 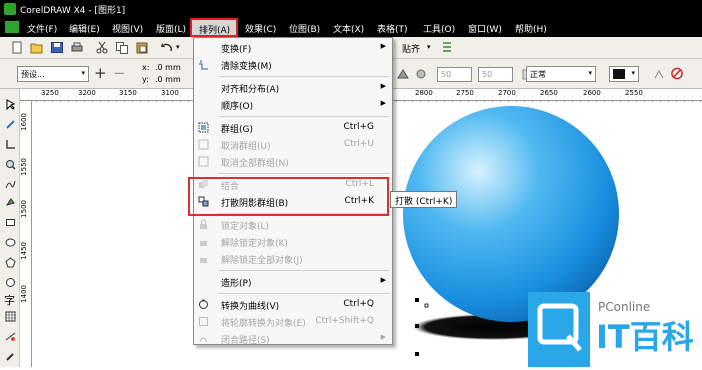 What do you see at coordinates (10, 124) in the screenshot?
I see `shape-tool-icon` at bounding box center [10, 124].